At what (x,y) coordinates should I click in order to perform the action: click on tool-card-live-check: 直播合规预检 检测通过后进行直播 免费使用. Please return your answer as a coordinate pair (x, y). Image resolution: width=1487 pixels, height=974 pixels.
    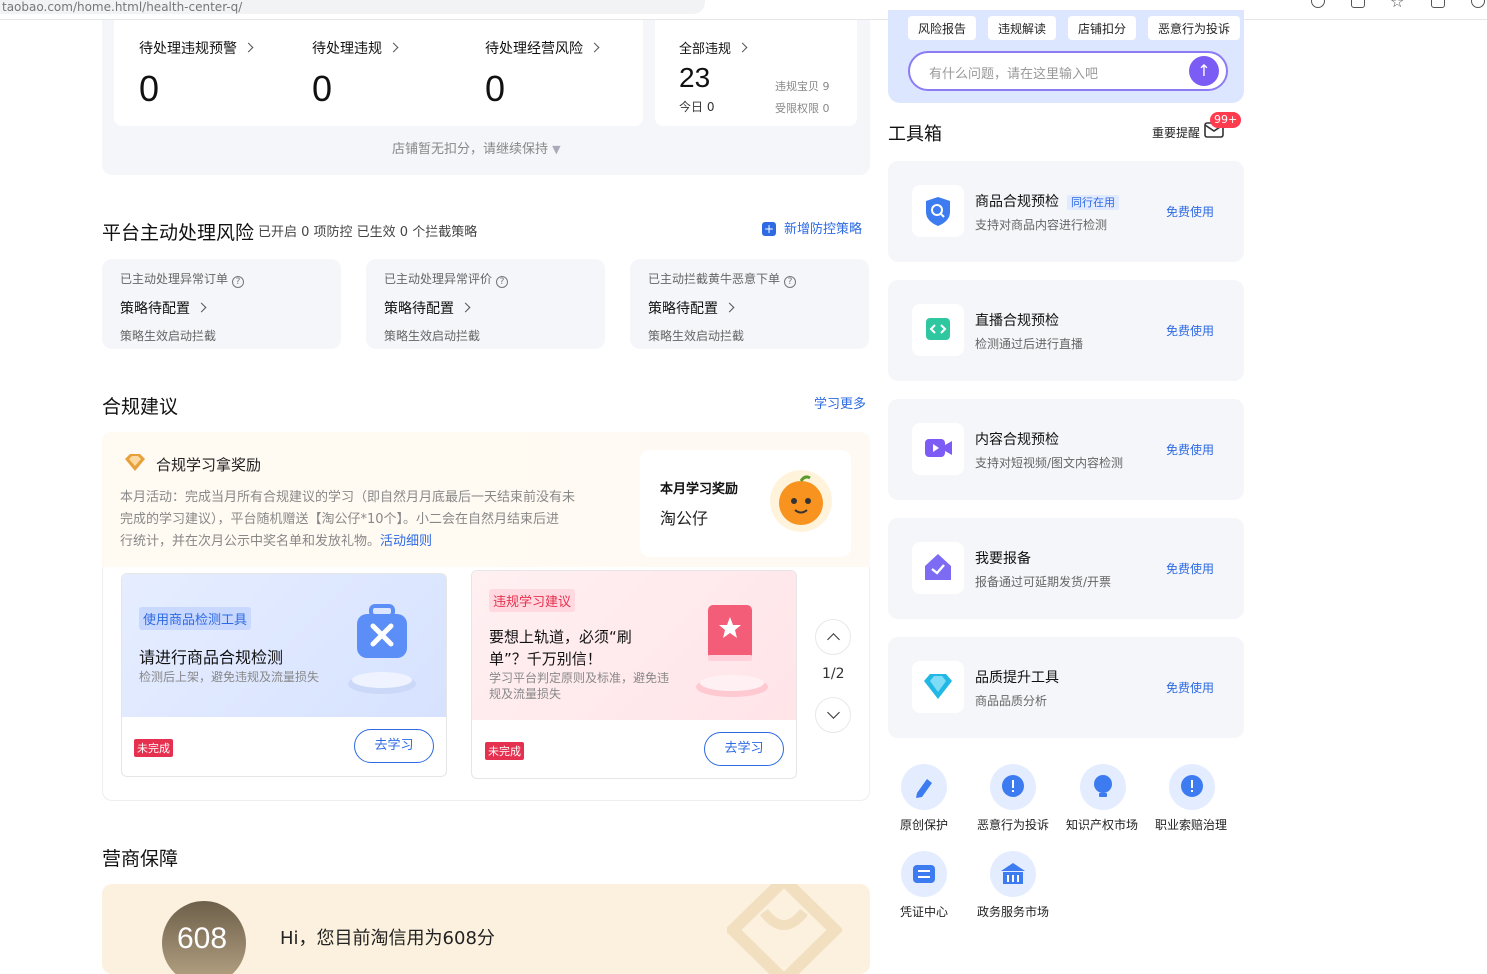
    Looking at the image, I should click on (1066, 330).